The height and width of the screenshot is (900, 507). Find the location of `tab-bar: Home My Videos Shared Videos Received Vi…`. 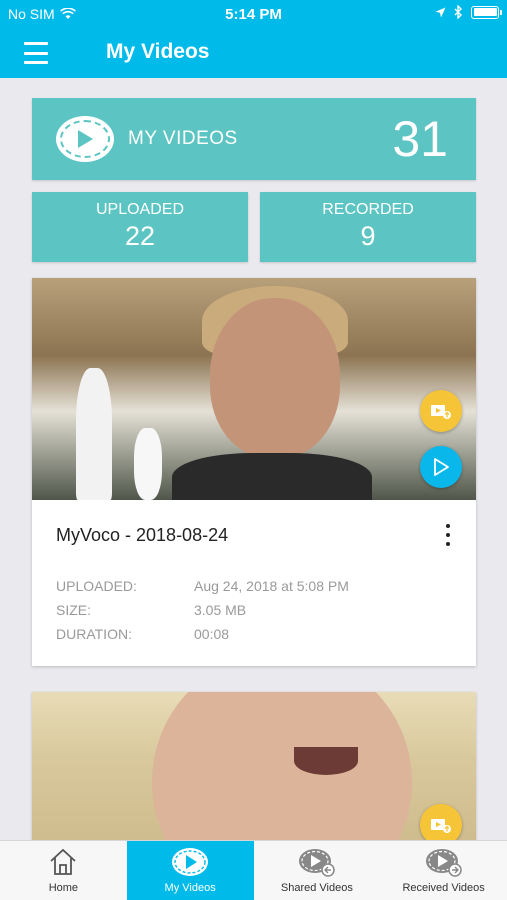

tab-bar: Home My Videos Shared Videos Received Vi… is located at coordinates (253, 870).